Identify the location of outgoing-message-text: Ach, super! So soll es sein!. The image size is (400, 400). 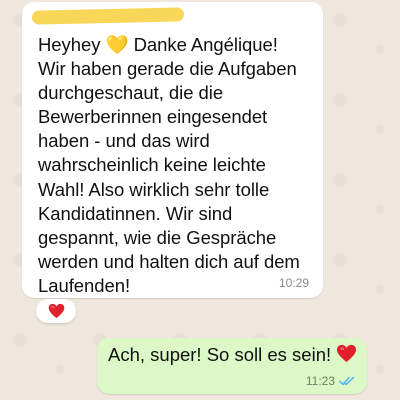
(220, 354).